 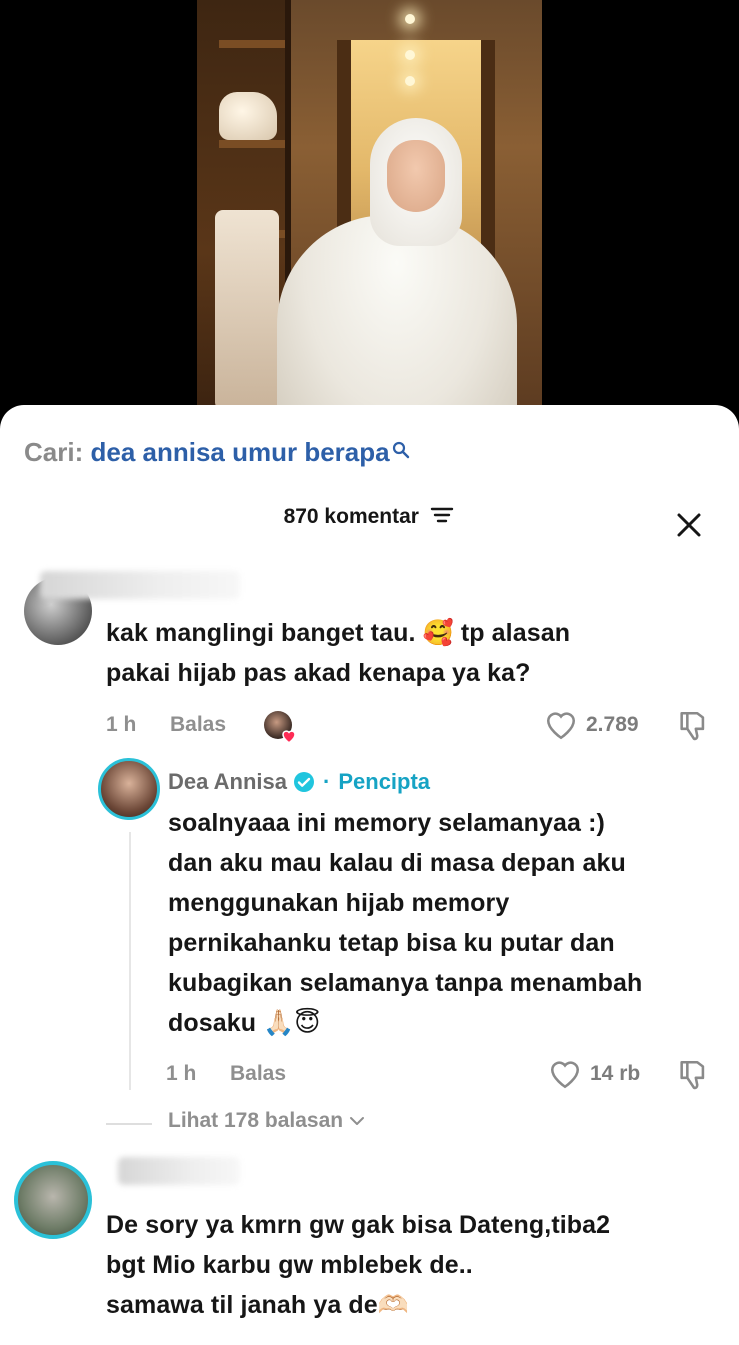 I want to click on view-replies-button: Lihat 178 balasan, so click(x=266, y=1121).